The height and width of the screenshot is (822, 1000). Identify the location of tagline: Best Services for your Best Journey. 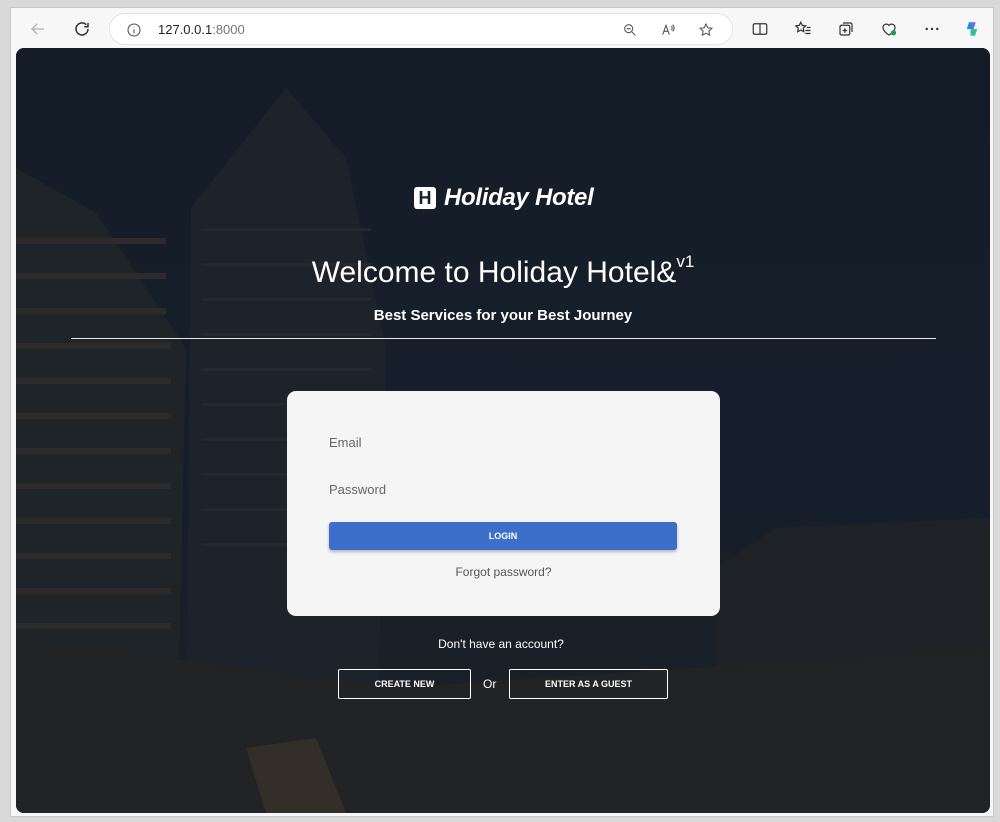
(503, 315).